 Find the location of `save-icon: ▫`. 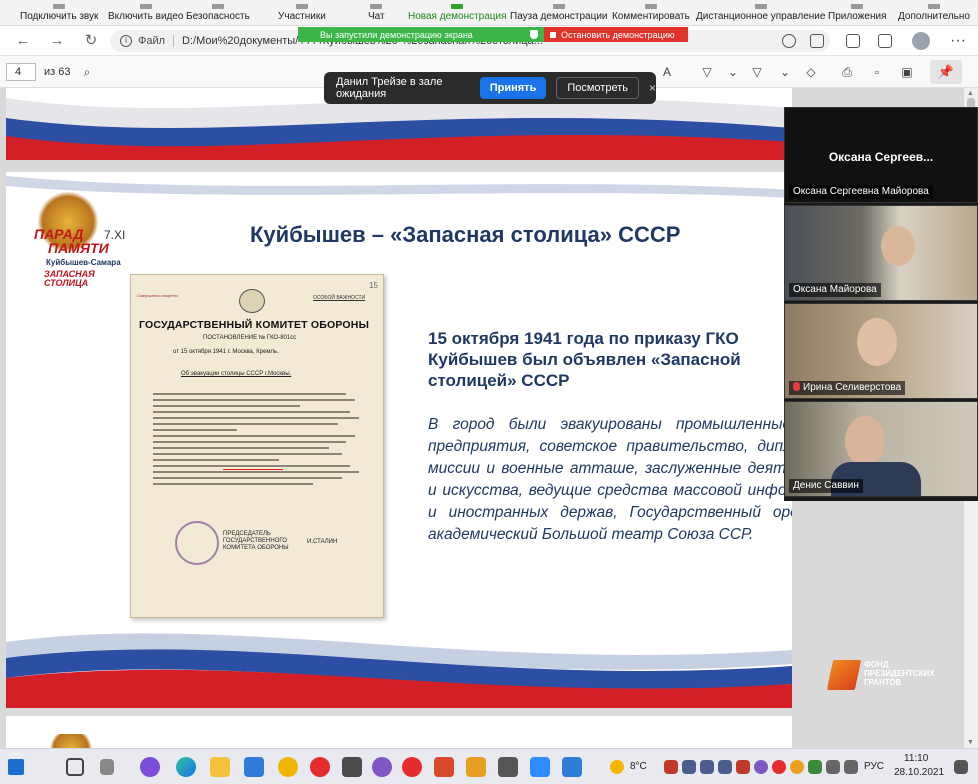

save-icon: ▫ is located at coordinates (877, 72).